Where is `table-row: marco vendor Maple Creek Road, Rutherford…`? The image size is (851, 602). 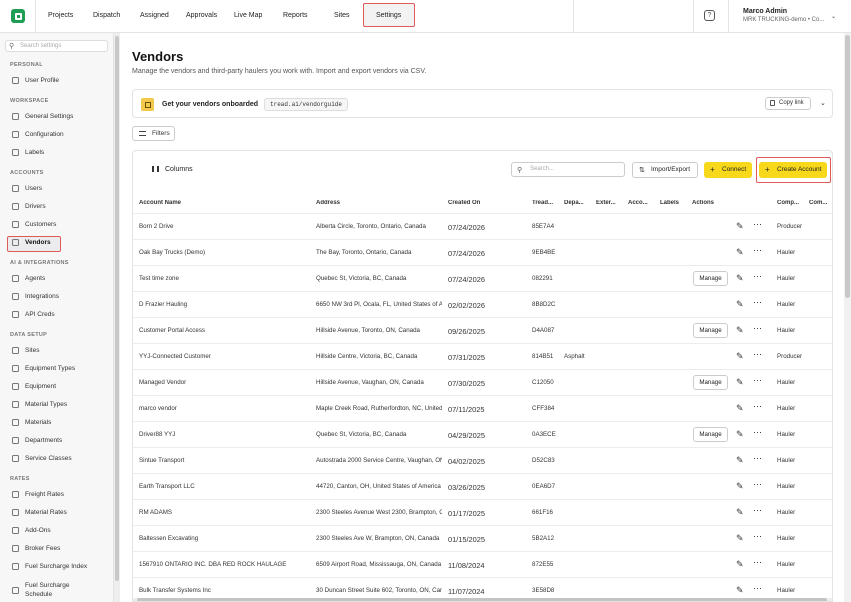
table-row: marco vendor Maple Creek Road, Rutherford… is located at coordinates (482, 408).